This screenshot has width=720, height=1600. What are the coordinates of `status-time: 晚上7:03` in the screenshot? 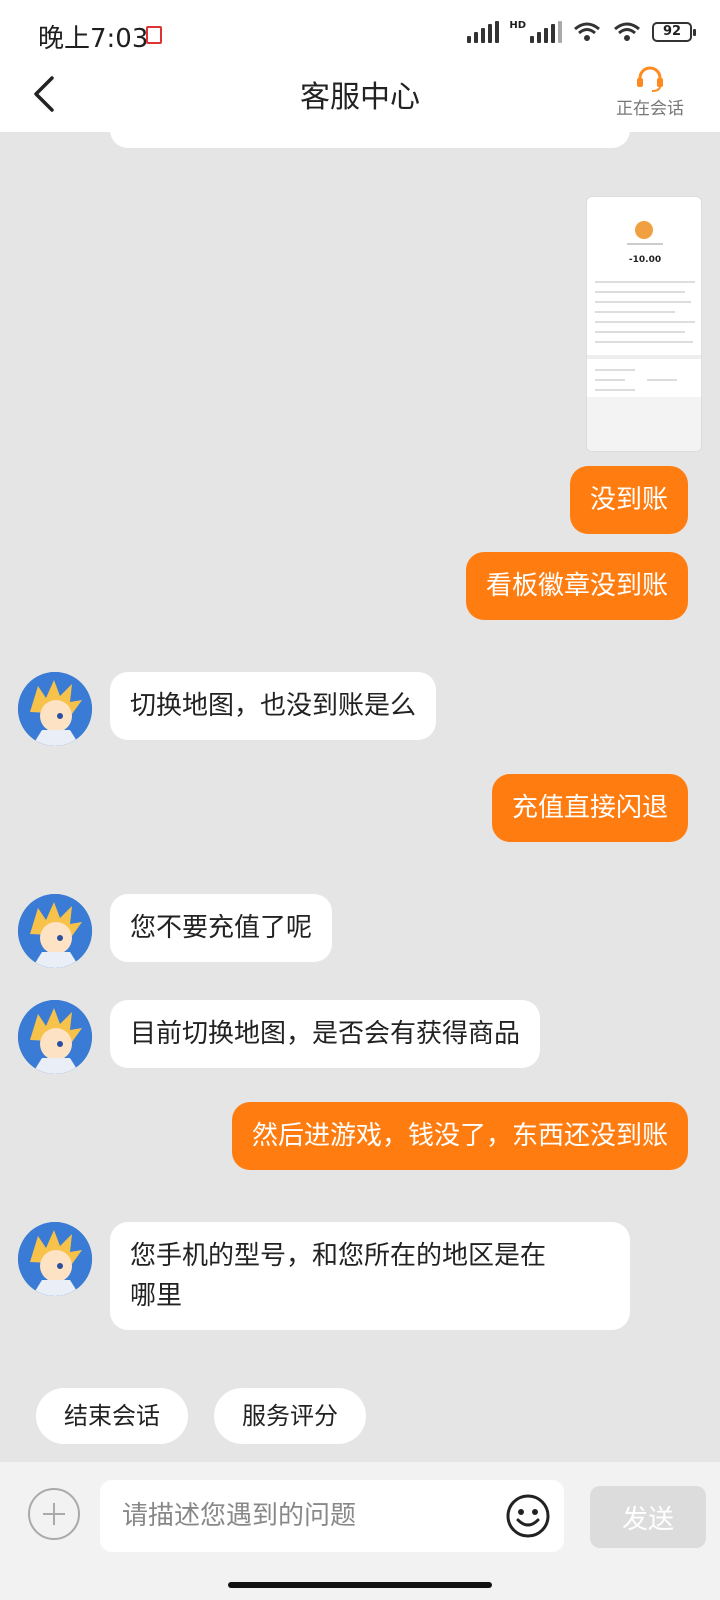 It's located at (93, 39).